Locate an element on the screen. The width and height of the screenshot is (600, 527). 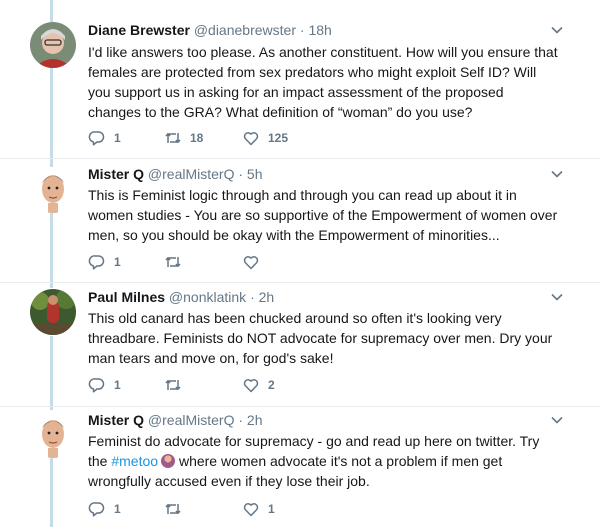
retweet-count: 18 is located at coordinates (197, 138).